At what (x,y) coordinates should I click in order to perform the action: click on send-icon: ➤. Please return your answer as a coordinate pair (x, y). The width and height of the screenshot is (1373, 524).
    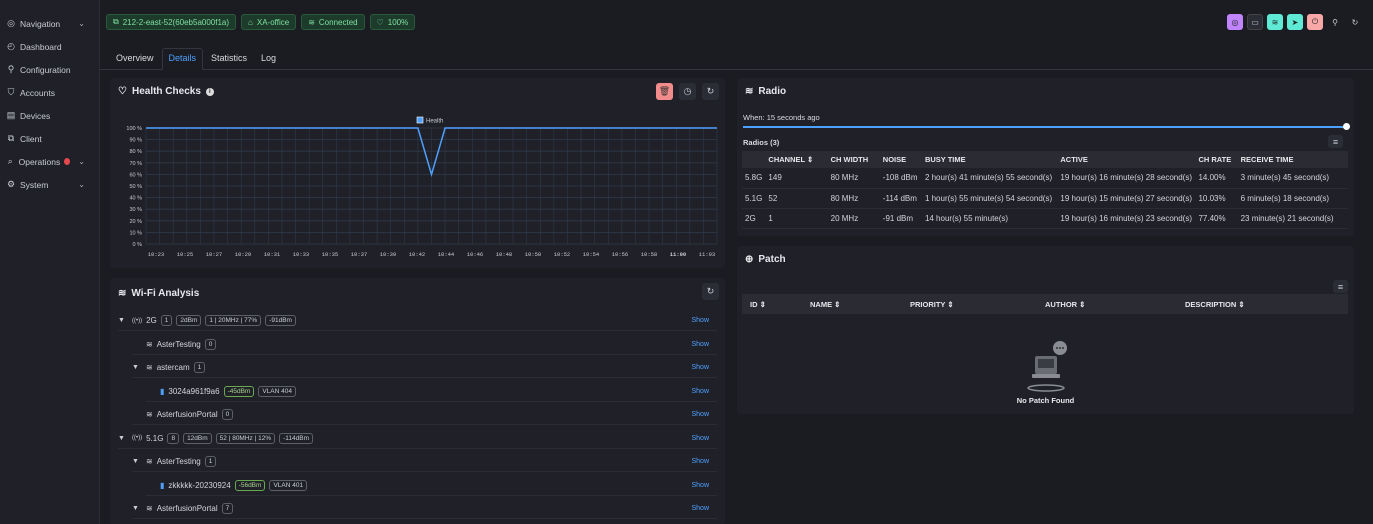
    Looking at the image, I should click on (1295, 22).